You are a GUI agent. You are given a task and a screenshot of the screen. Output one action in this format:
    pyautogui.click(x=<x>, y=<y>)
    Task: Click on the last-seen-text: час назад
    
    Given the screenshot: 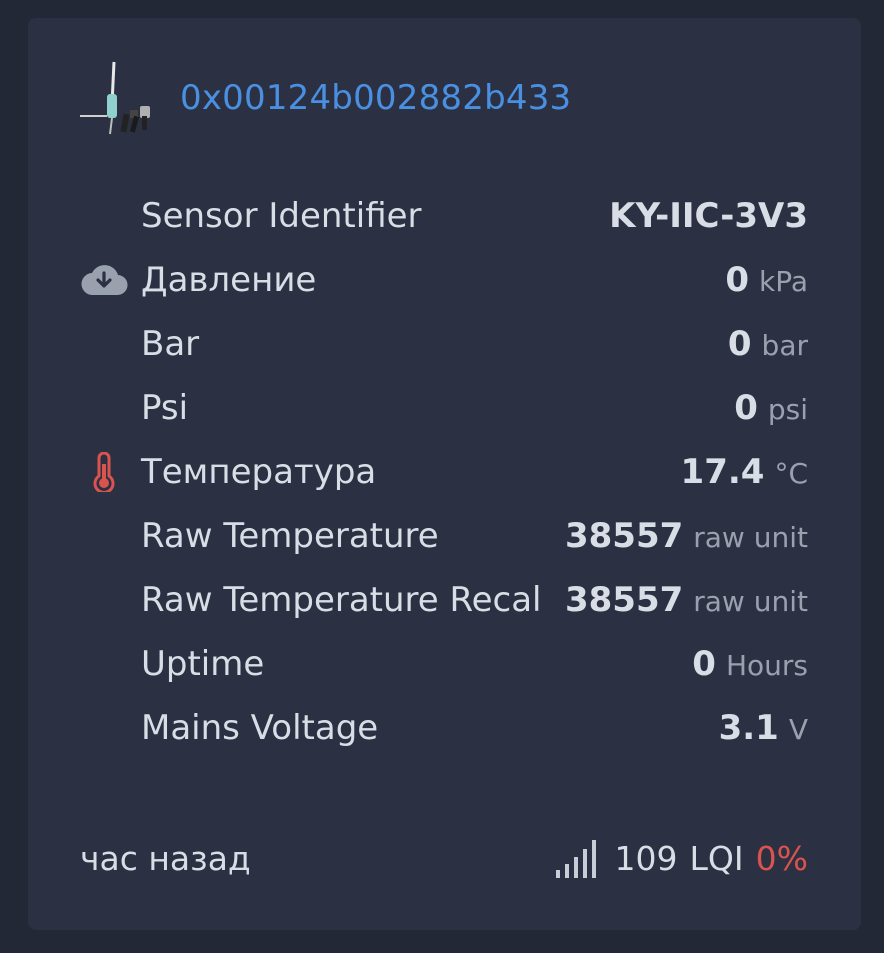 What is the action you would take?
    pyautogui.click(x=165, y=858)
    